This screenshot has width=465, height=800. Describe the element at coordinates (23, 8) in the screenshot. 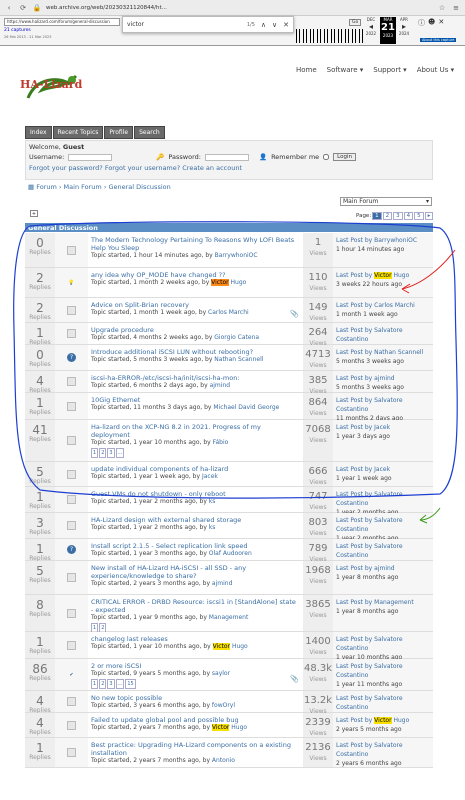

I see `reload-icon: ⟳` at that location.